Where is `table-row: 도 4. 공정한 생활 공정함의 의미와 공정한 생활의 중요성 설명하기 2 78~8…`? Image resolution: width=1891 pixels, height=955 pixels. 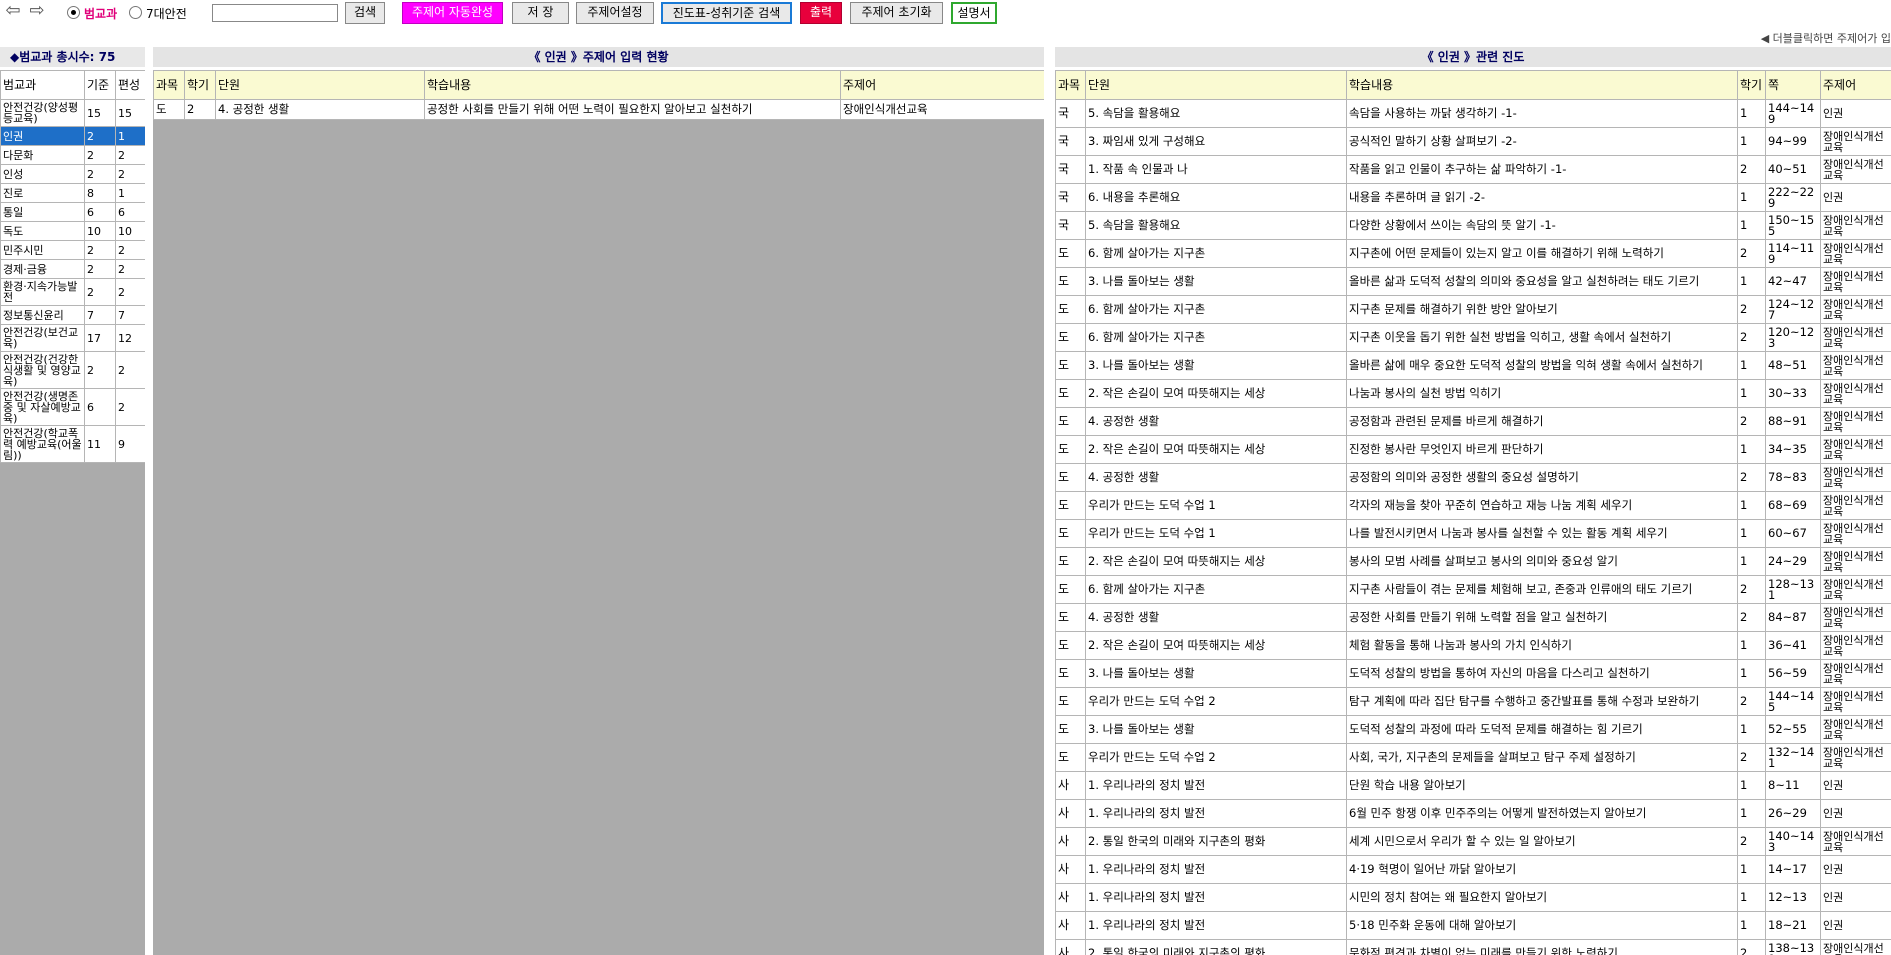 table-row: 도 4. 공정한 생활 공정함의 의미와 공정한 생활의 중요성 설명하기 2 78~8… is located at coordinates (1473, 477).